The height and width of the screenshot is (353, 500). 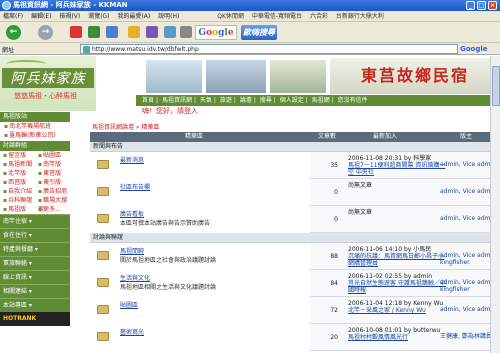 What do you see at coordinates (112, 32) in the screenshot?
I see `home-icon` at bounding box center [112, 32].